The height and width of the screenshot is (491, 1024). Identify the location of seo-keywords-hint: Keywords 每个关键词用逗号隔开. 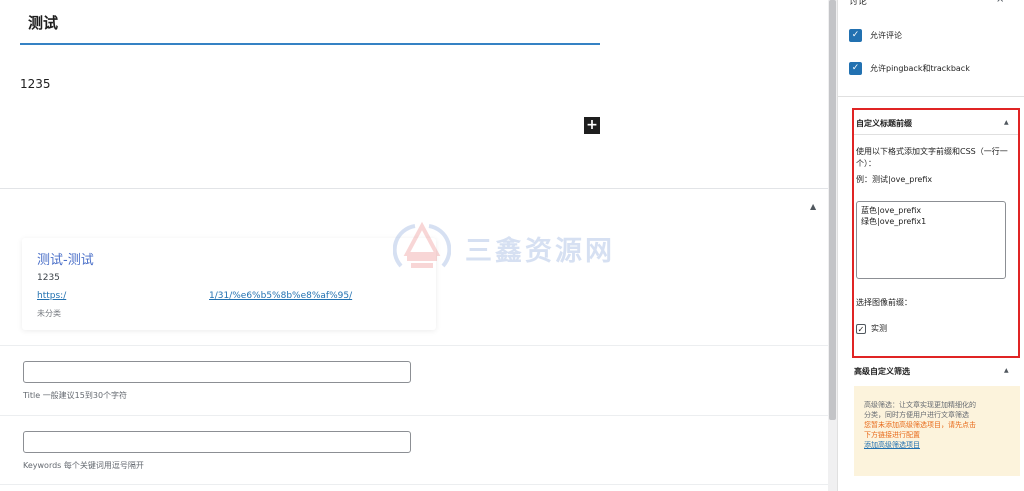
(83, 465).